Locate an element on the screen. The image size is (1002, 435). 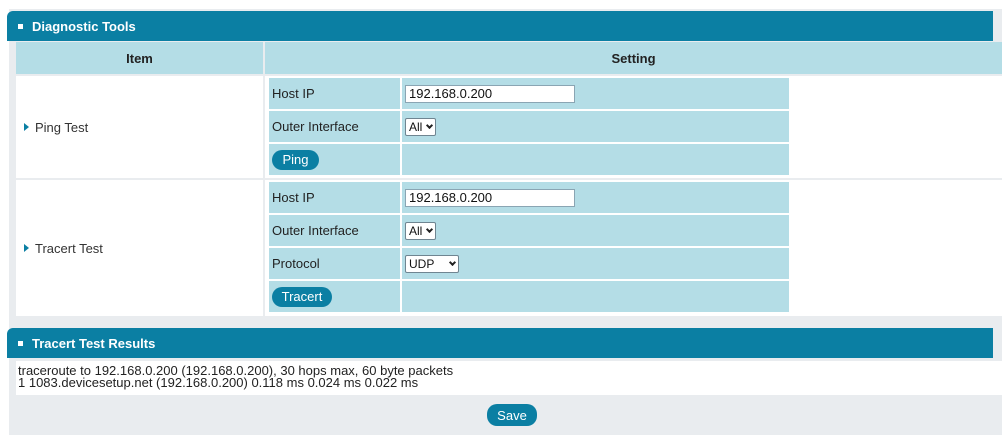
diagnostic-tools-header: Diagnostic Tools is located at coordinates (500, 26).